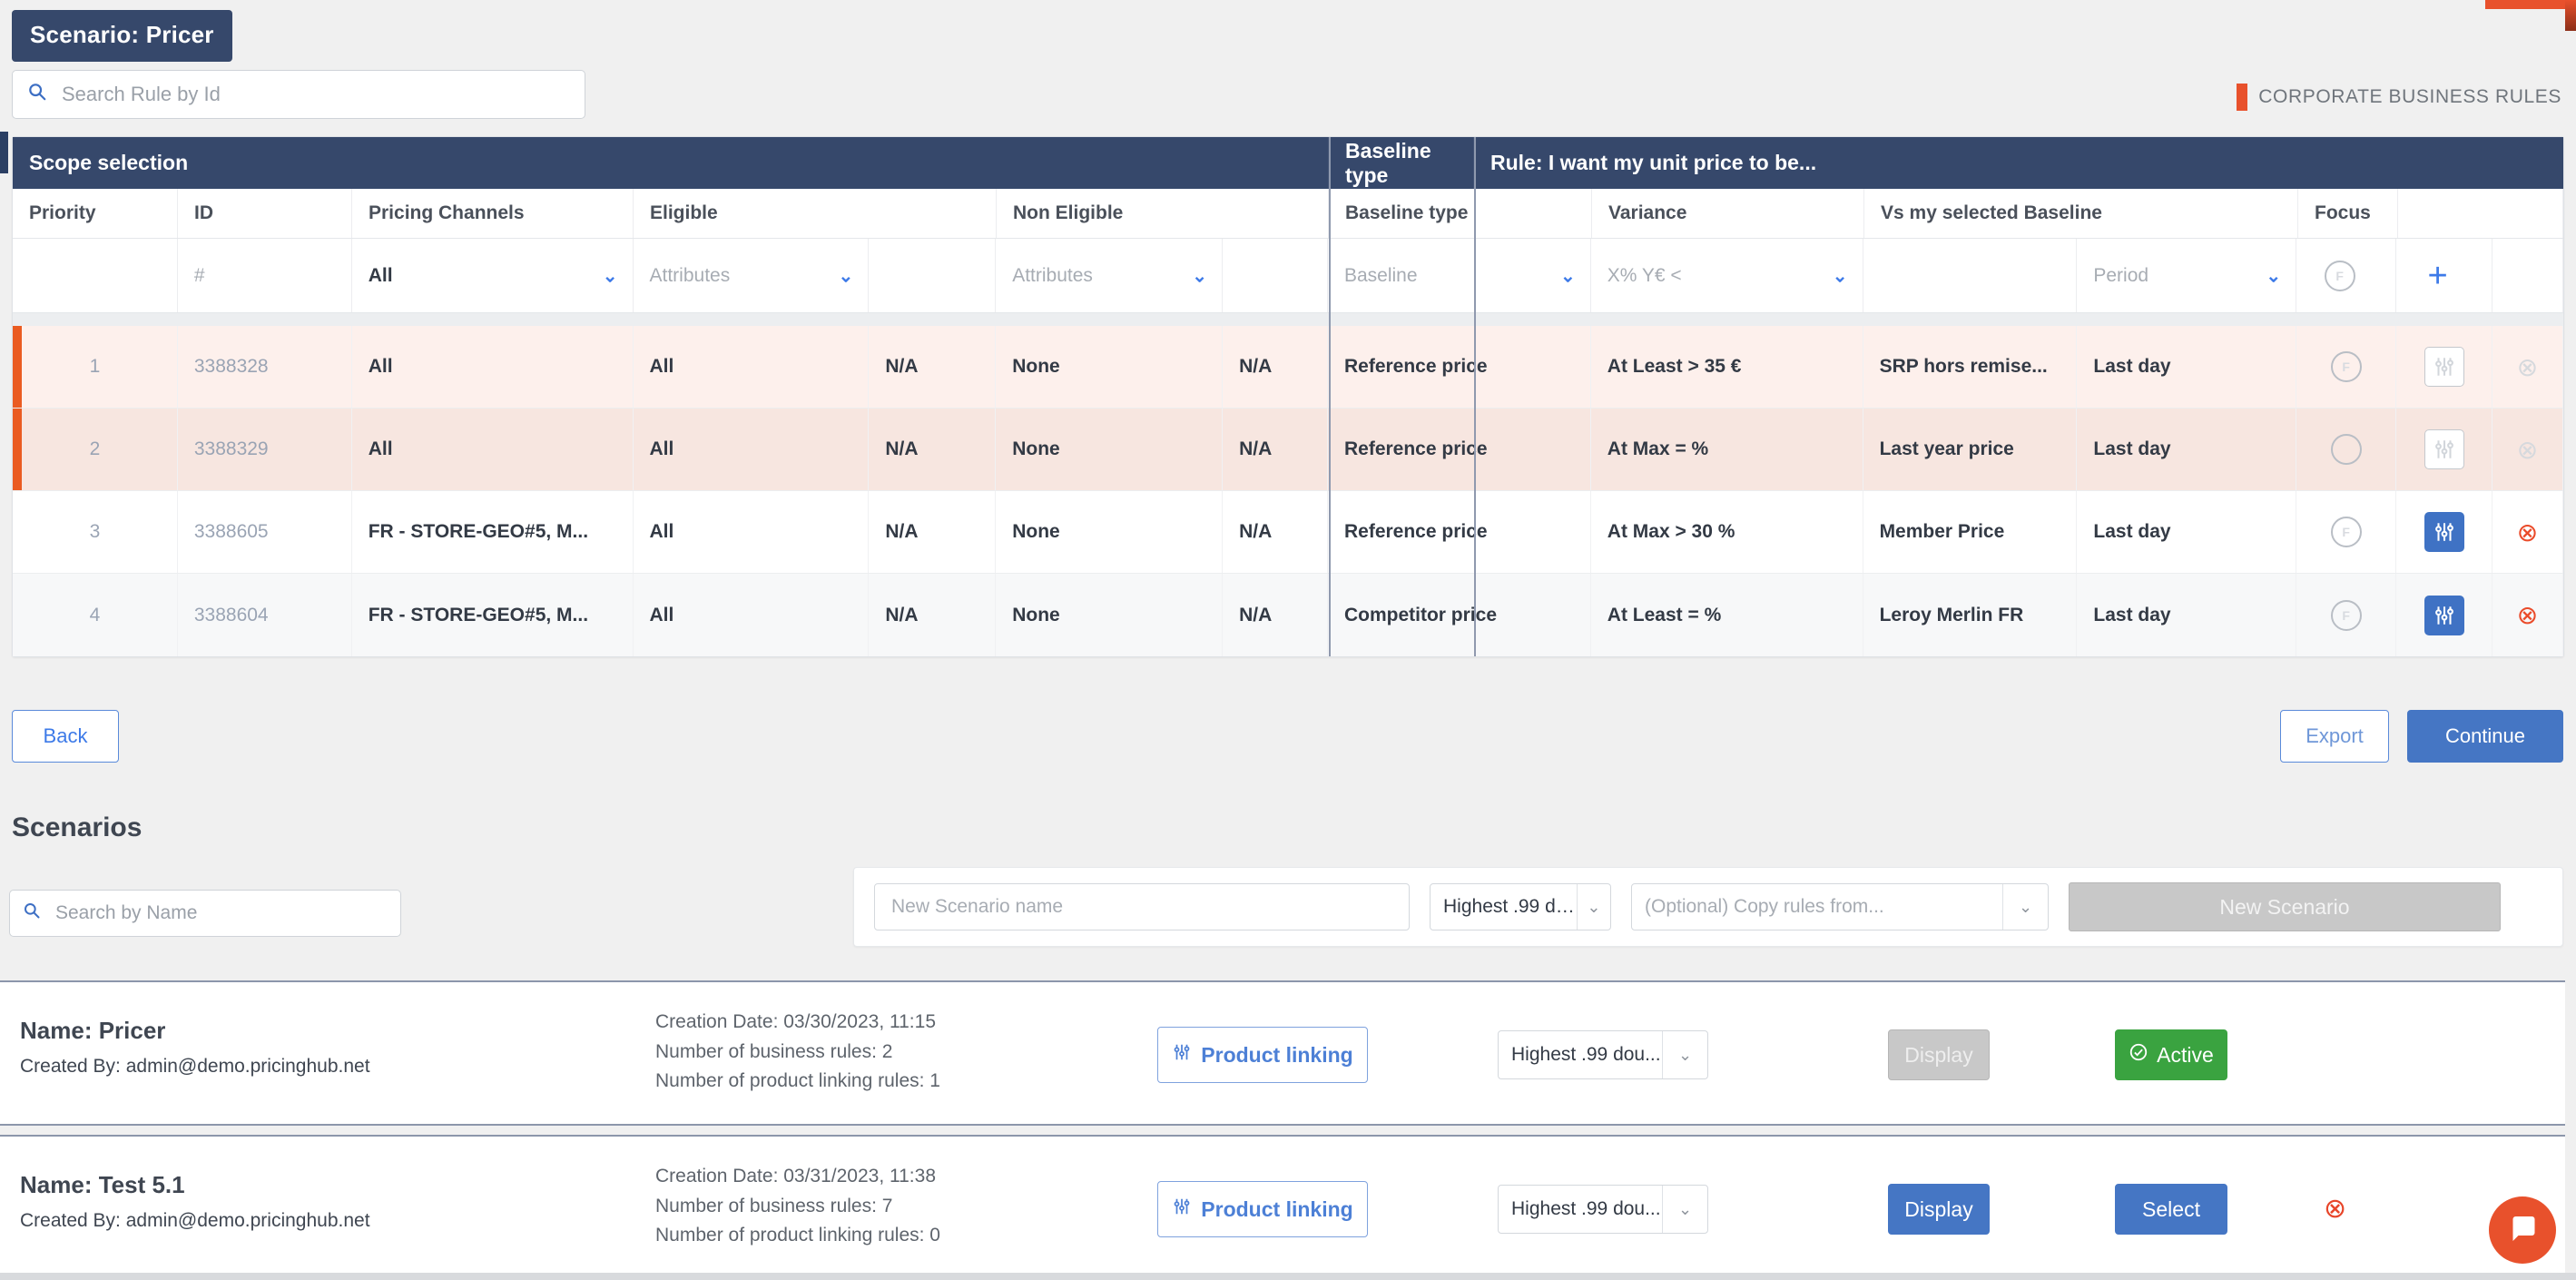  What do you see at coordinates (2334, 736) in the screenshot?
I see `export-button: Export` at bounding box center [2334, 736].